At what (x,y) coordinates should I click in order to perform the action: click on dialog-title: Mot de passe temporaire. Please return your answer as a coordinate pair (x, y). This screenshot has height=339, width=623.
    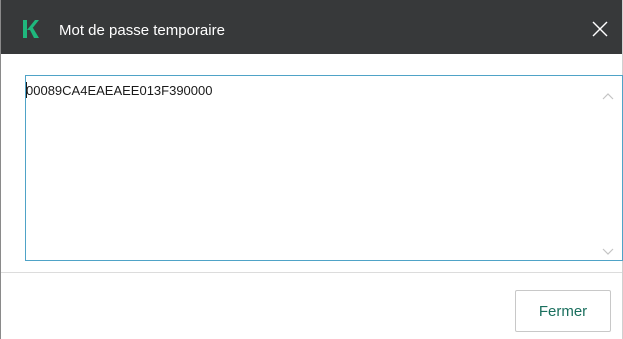
    Looking at the image, I should click on (142, 30).